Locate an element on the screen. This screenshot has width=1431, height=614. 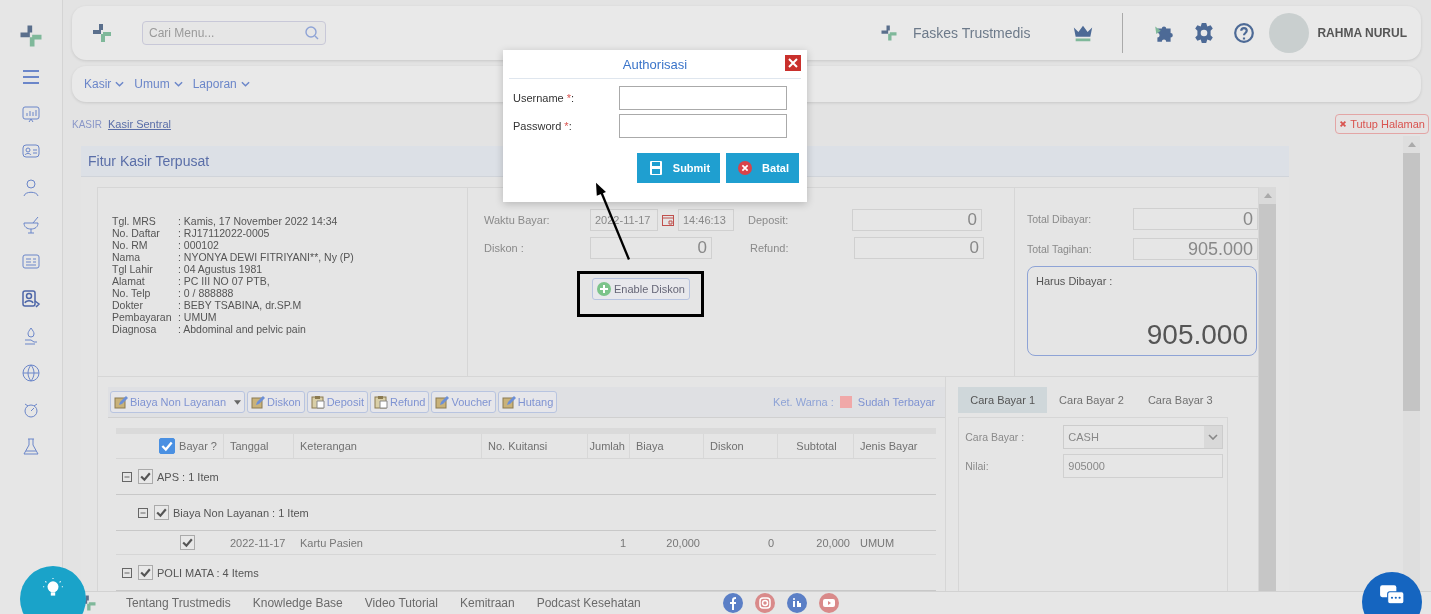
search-icon is located at coordinates (312, 33).